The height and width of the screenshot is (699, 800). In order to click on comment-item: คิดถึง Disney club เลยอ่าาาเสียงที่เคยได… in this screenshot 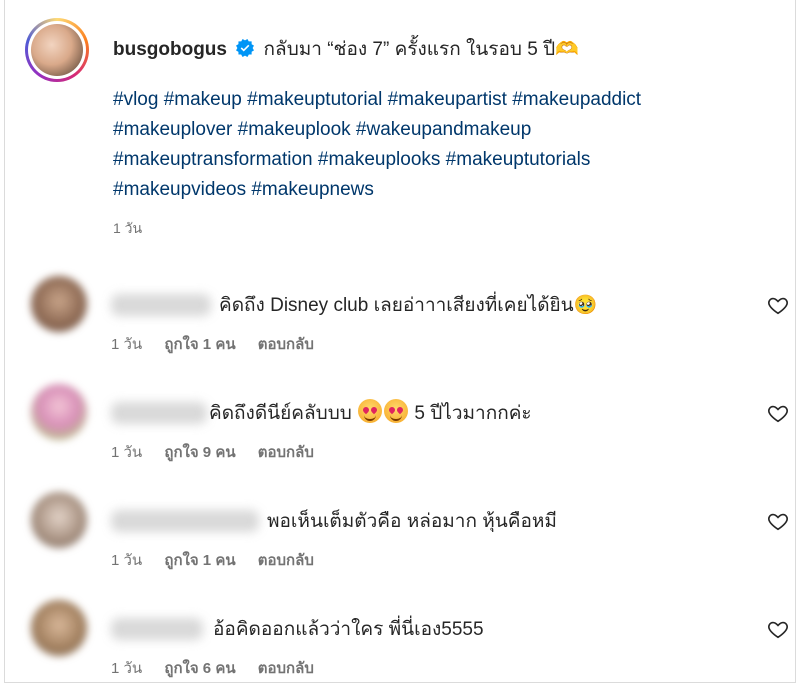, I will do `click(408, 321)`.